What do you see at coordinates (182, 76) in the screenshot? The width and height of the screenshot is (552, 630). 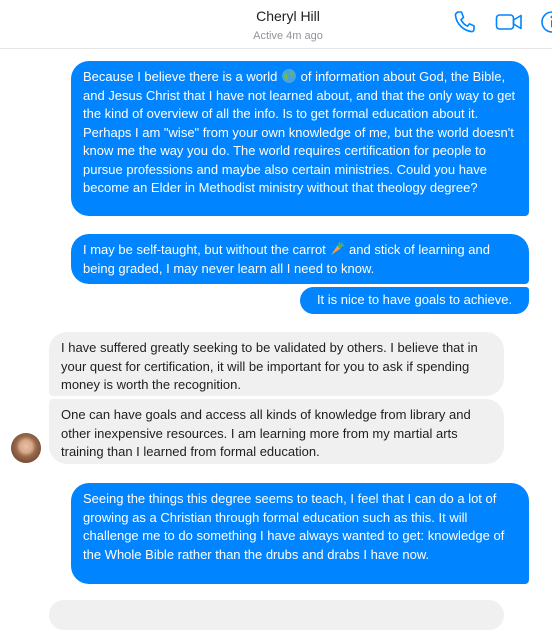 I see `message-text: Because I believe there is a world` at bounding box center [182, 76].